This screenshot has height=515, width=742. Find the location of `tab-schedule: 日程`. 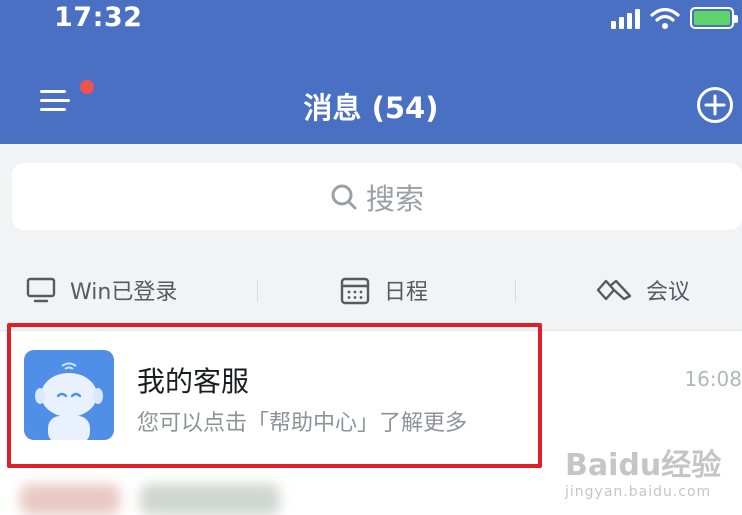

tab-schedule: 日程 is located at coordinates (384, 290).